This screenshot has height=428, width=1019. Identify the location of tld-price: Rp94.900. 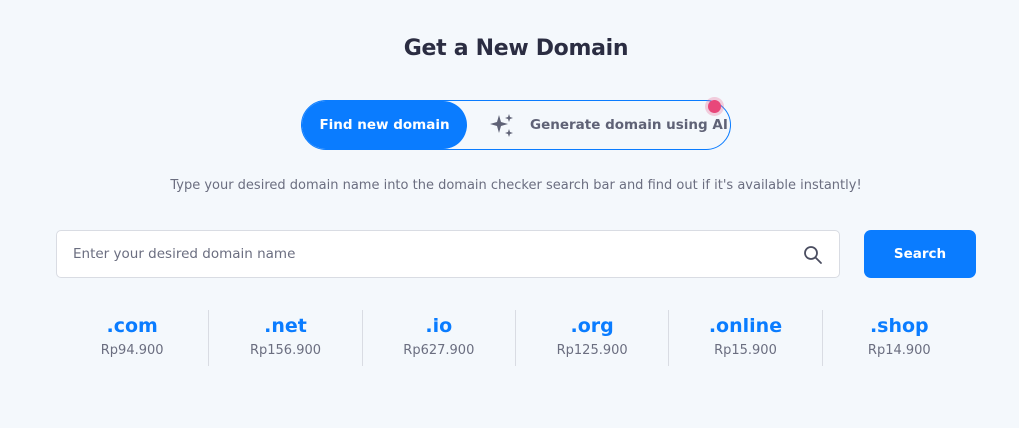
(132, 350).